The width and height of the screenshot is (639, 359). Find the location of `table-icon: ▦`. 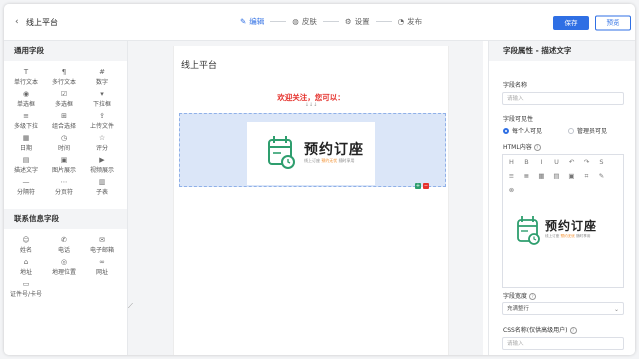

table-icon: ▦ is located at coordinates (541, 176).